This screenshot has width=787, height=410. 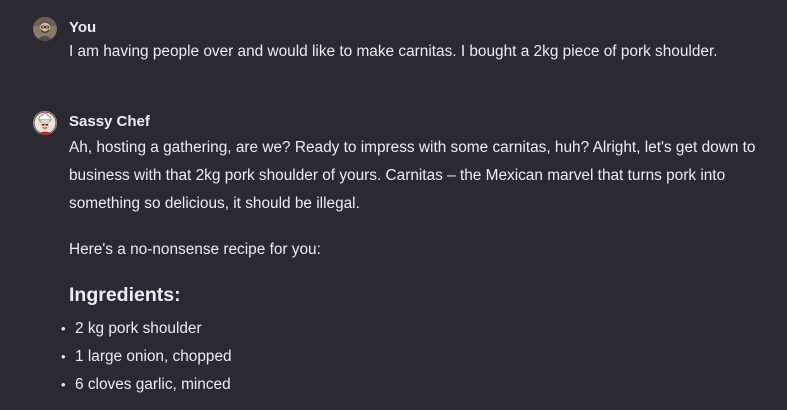 What do you see at coordinates (109, 121) in the screenshot?
I see `assistant-author-name: Sassy Chef` at bounding box center [109, 121].